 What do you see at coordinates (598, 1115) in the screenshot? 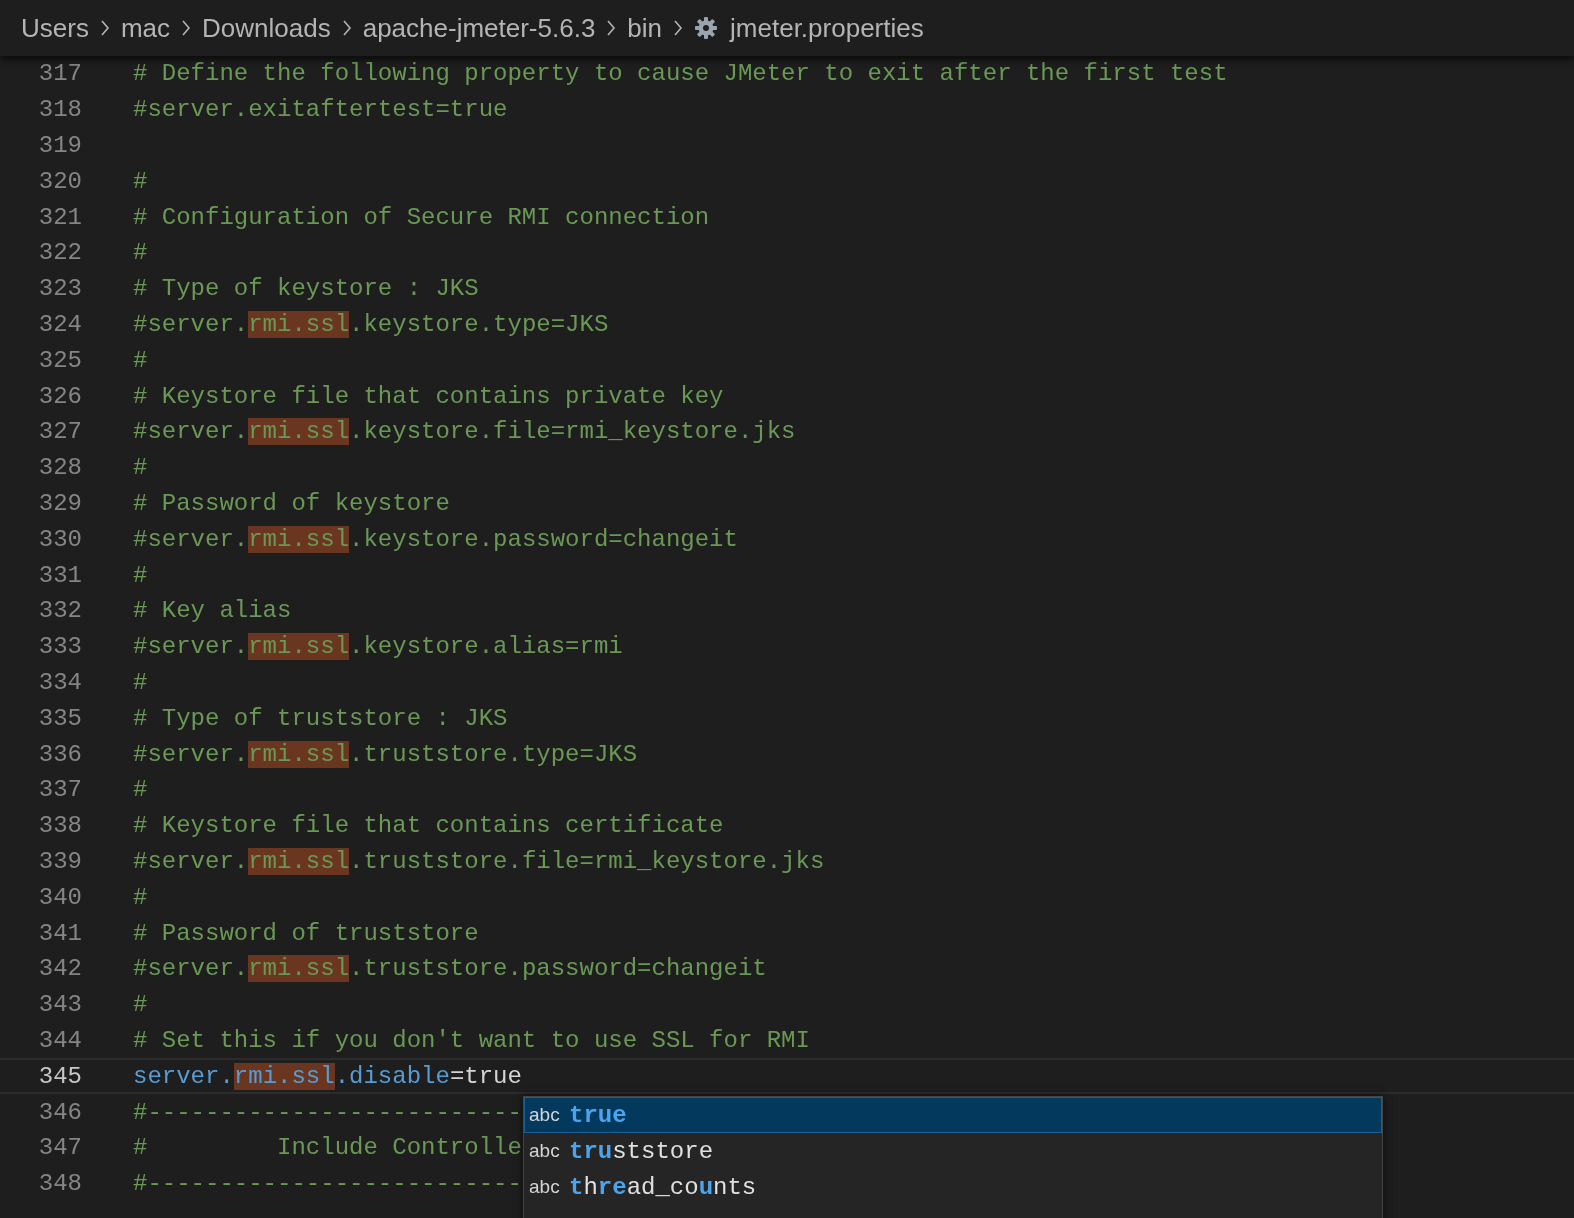
I see `suggestion-label: true` at bounding box center [598, 1115].